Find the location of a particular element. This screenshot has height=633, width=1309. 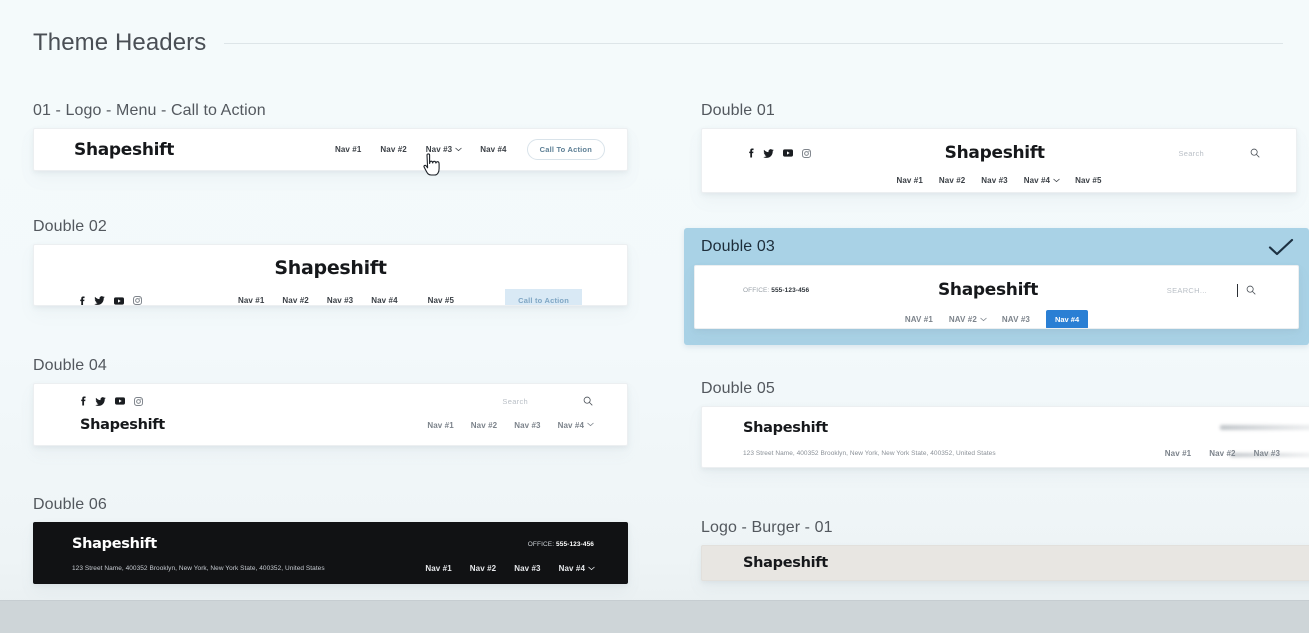

call-to-action-button: Call to Action is located at coordinates (543, 297).